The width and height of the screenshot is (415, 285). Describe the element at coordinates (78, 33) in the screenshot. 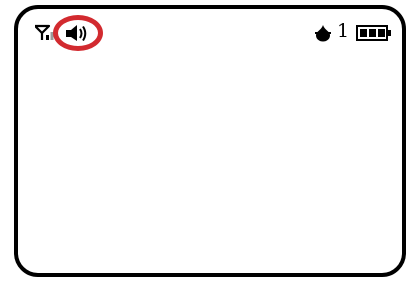

I see `speaker-highlight-ring` at that location.